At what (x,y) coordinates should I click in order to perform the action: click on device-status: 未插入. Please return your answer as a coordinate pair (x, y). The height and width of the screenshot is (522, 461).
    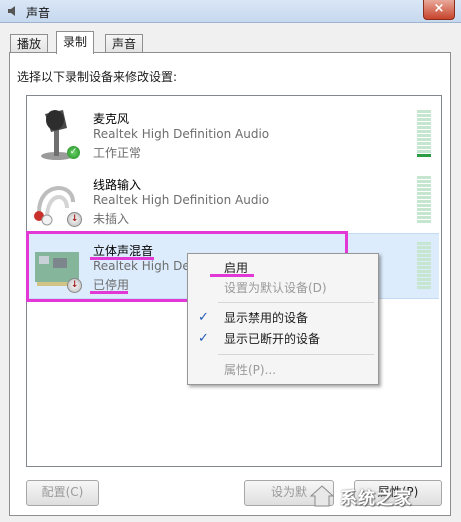
    Looking at the image, I should click on (111, 219).